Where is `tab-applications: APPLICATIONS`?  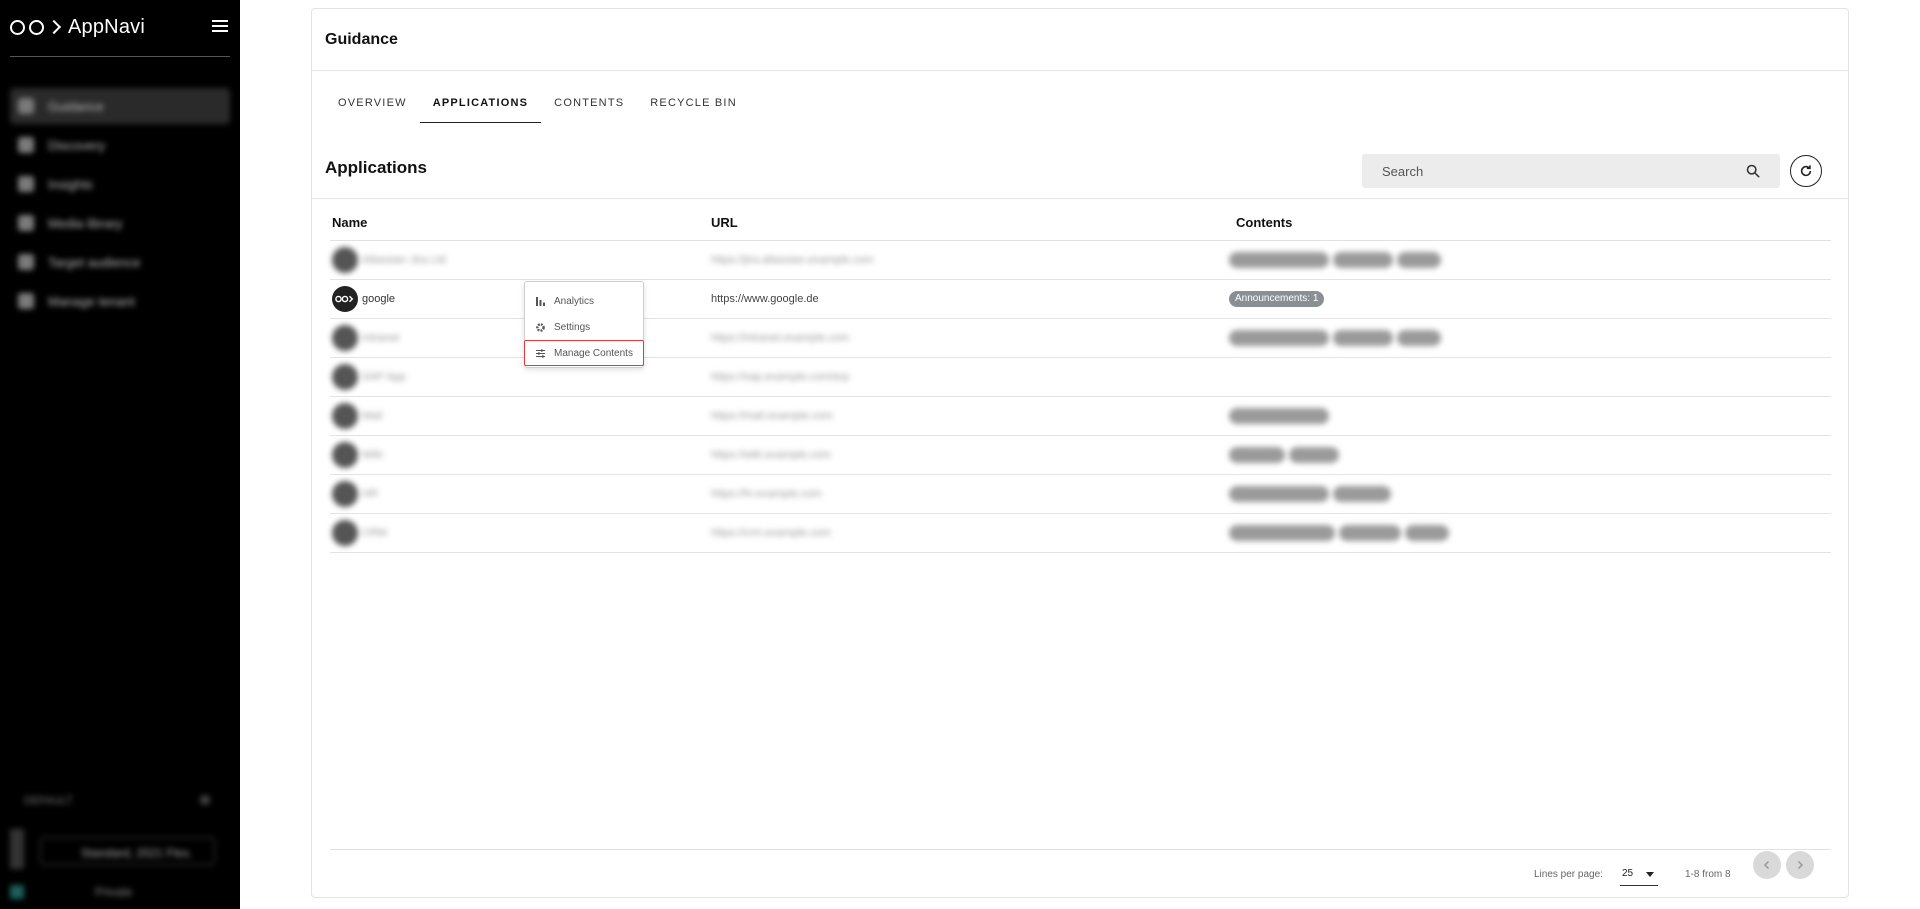
tab-applications: APPLICATIONS is located at coordinates (480, 106).